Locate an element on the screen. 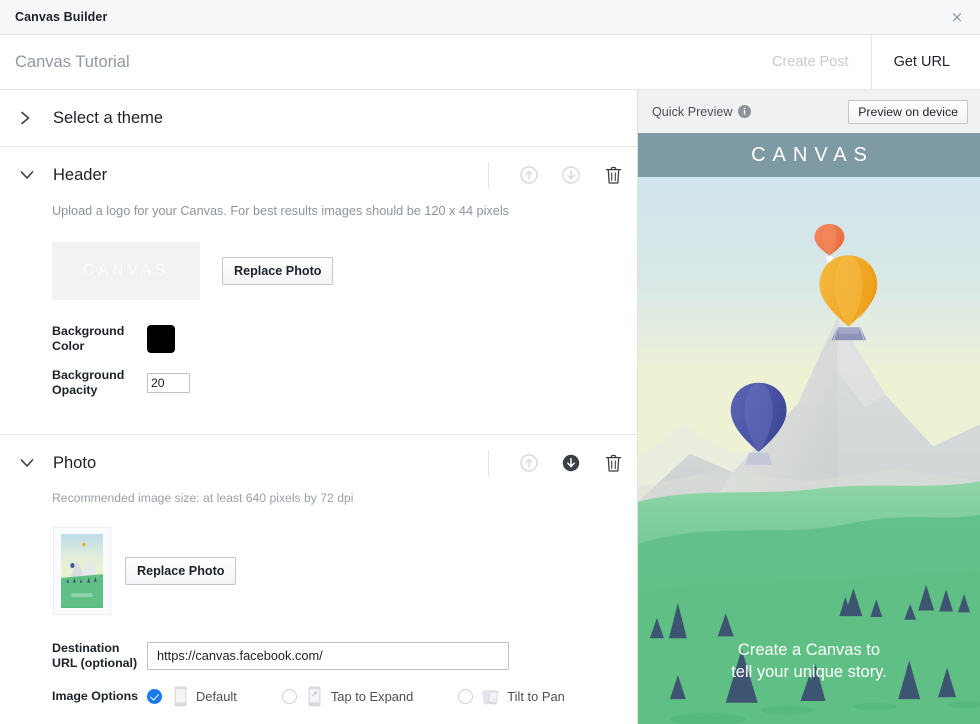 This screenshot has width=980, height=724. section-tools-header is located at coordinates (555, 175).